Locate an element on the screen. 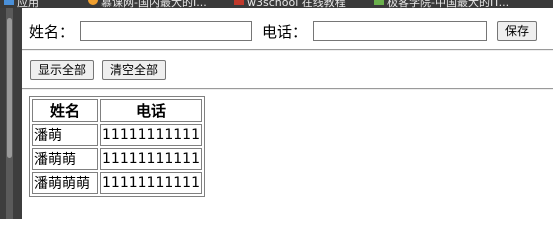 Image resolution: width=553 pixels, height=240 pixels. divider-top is located at coordinates (287, 50).